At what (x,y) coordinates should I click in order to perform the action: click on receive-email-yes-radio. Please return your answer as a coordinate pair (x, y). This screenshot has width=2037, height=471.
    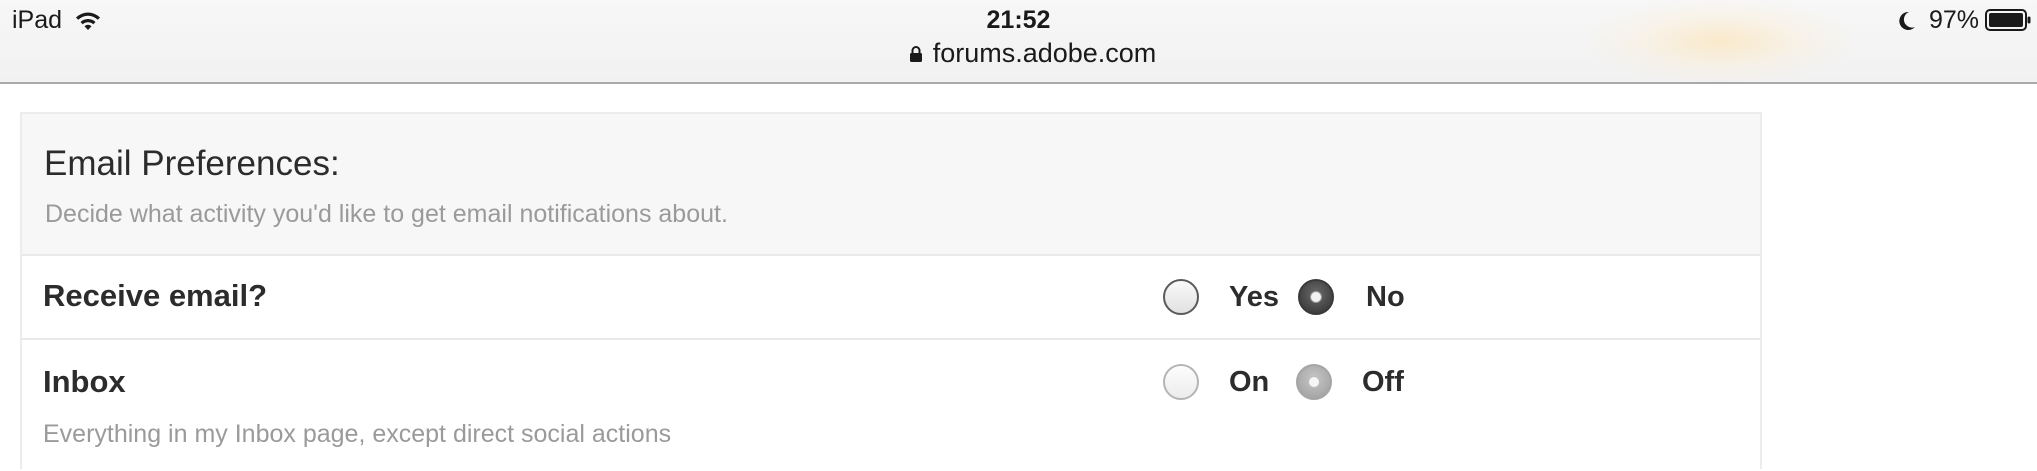
    Looking at the image, I should click on (1181, 297).